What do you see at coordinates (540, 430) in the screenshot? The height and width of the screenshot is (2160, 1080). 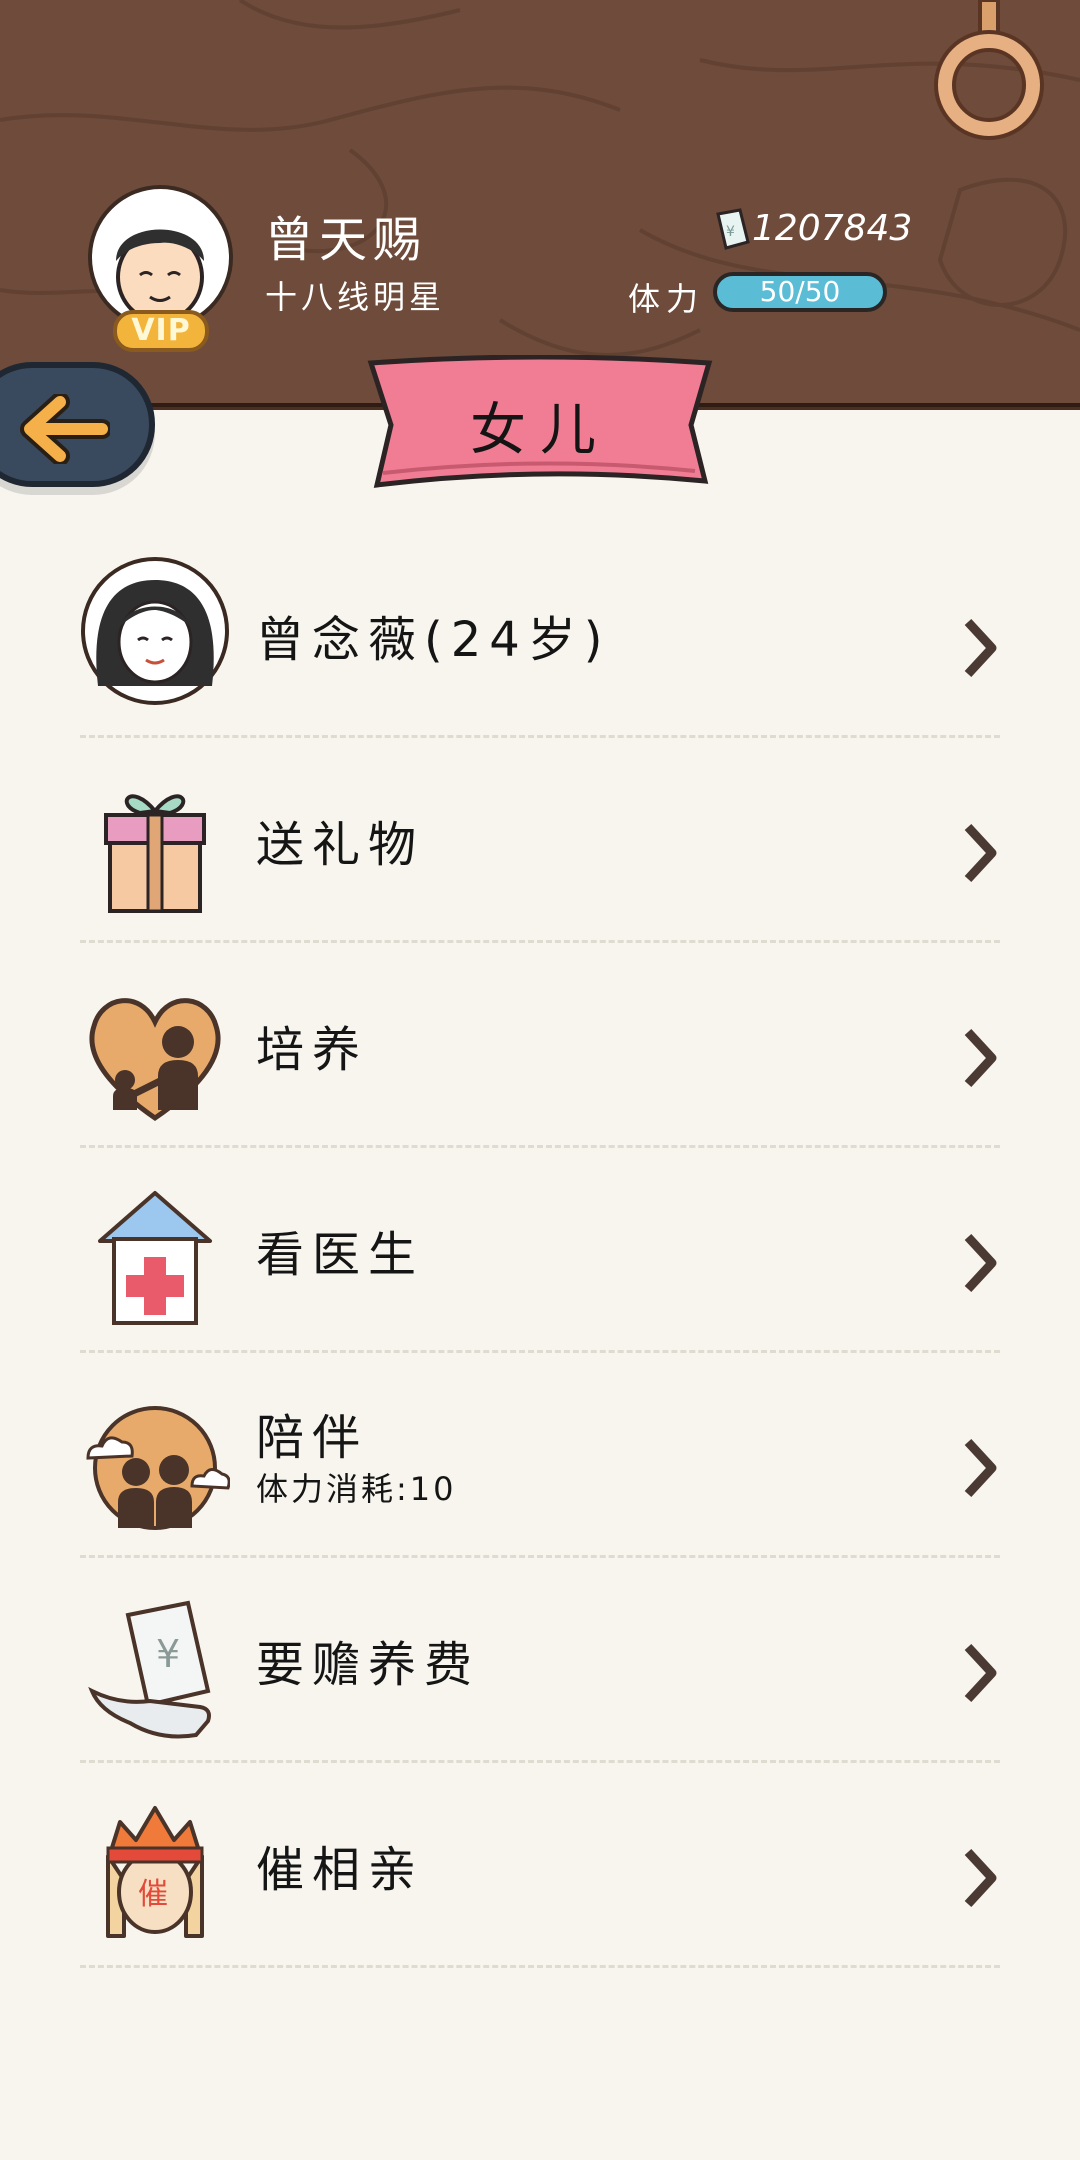 I see `page-title: 女儿` at bounding box center [540, 430].